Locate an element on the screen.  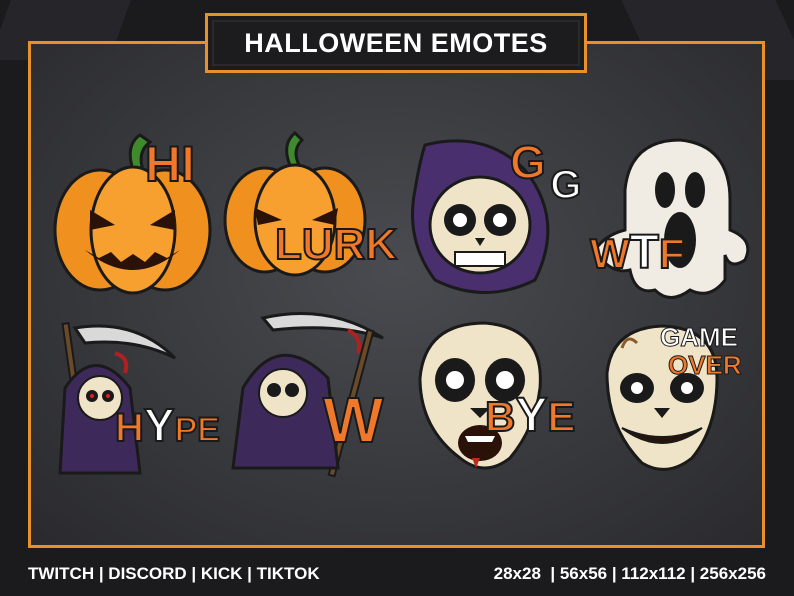
title-banner: HALLOWEEN EMOTES is located at coordinates (396, 43).